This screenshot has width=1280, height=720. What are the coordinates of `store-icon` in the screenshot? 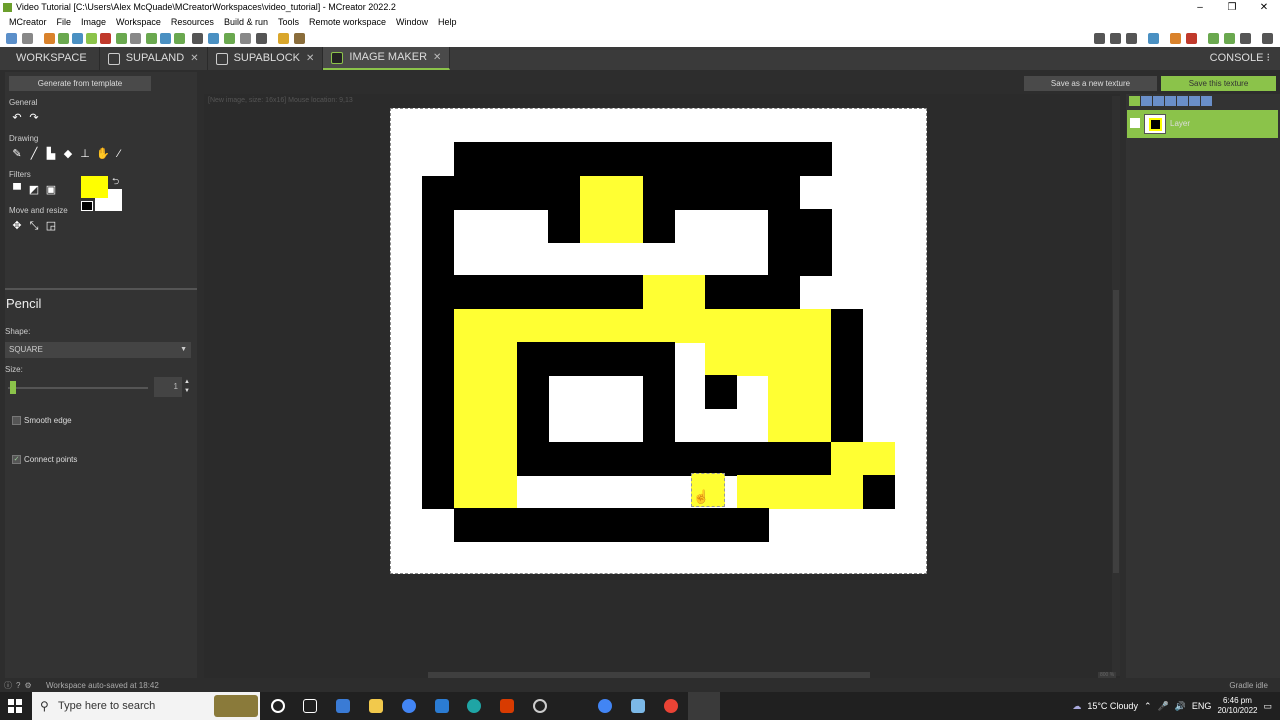 It's located at (343, 706).